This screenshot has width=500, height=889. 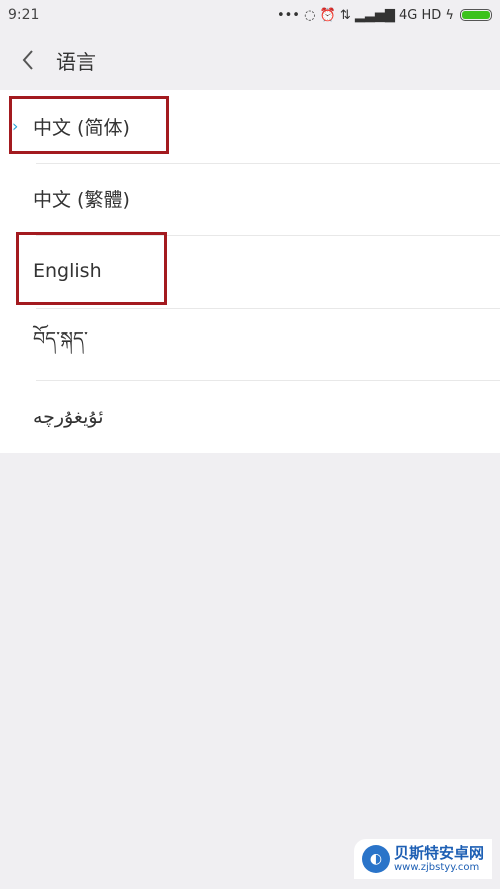 What do you see at coordinates (436, 867) in the screenshot?
I see `watermark-url: www.zjbstyy.com` at bounding box center [436, 867].